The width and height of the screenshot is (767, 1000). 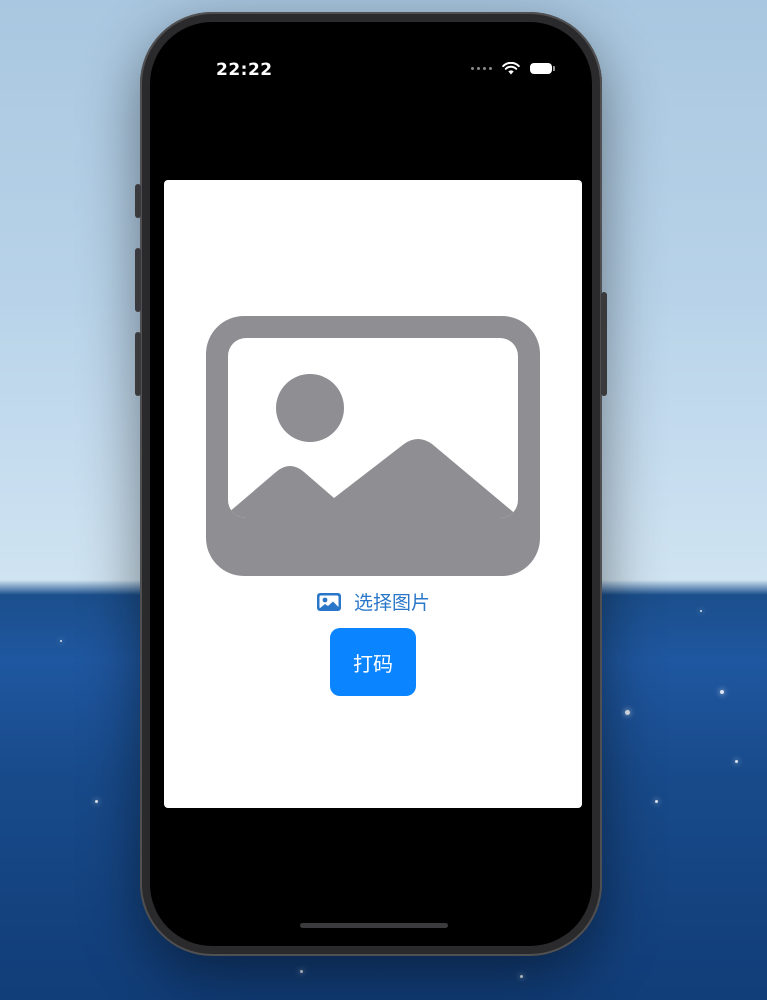 What do you see at coordinates (373, 662) in the screenshot?
I see `code-button: 打码` at bounding box center [373, 662].